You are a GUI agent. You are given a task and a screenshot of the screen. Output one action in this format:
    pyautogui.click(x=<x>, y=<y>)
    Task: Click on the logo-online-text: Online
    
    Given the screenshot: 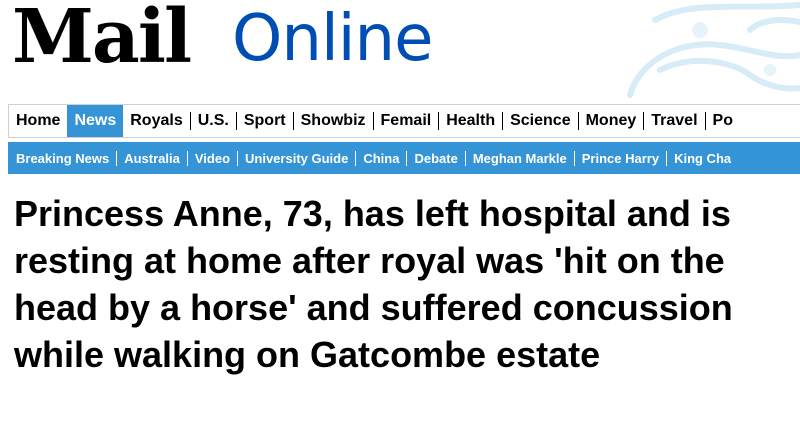 What is the action you would take?
    pyautogui.click(x=332, y=39)
    